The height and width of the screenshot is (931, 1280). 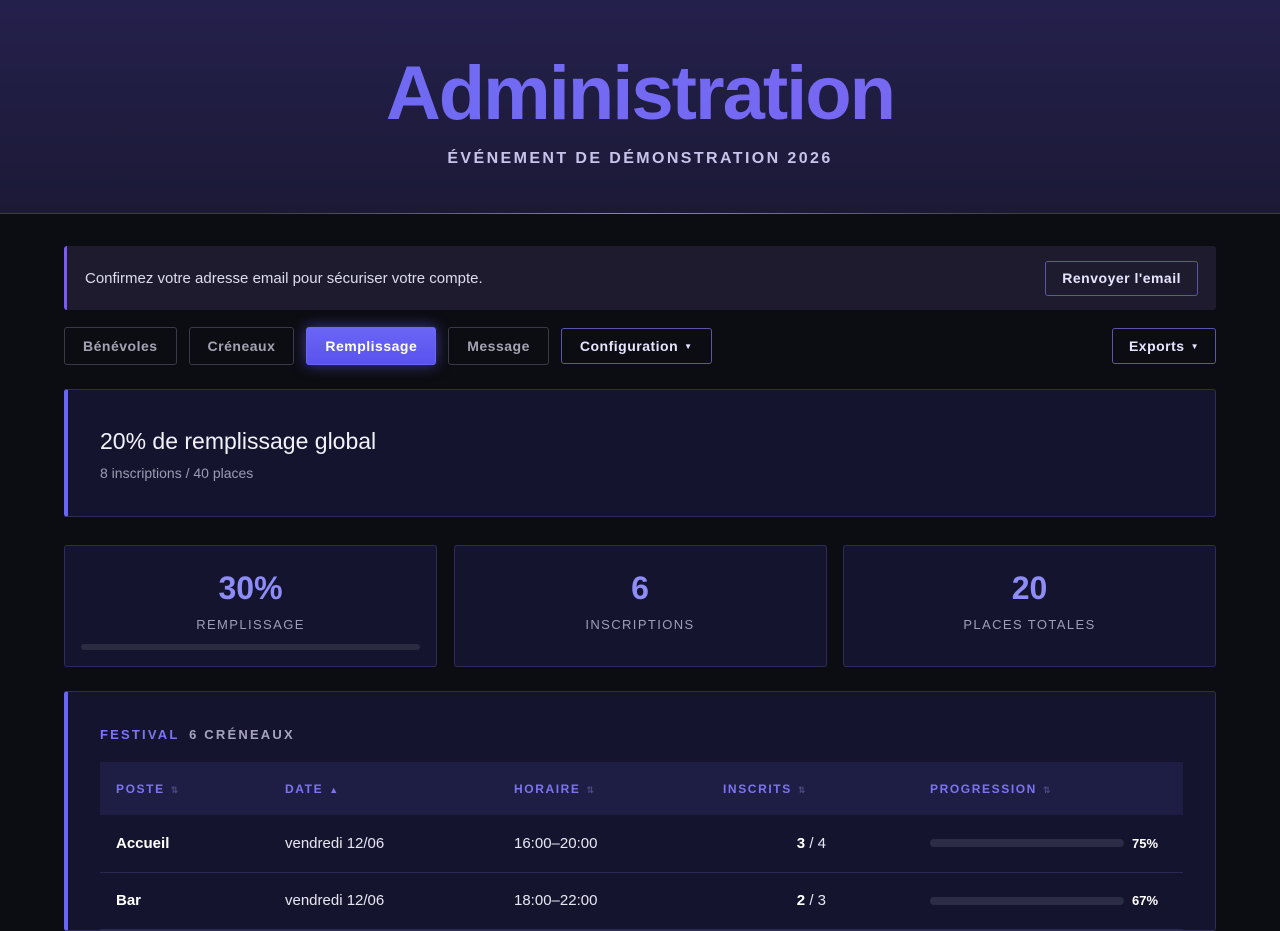 What do you see at coordinates (811, 900) in the screenshot?
I see `cell-inscrits: 2 / 3` at bounding box center [811, 900].